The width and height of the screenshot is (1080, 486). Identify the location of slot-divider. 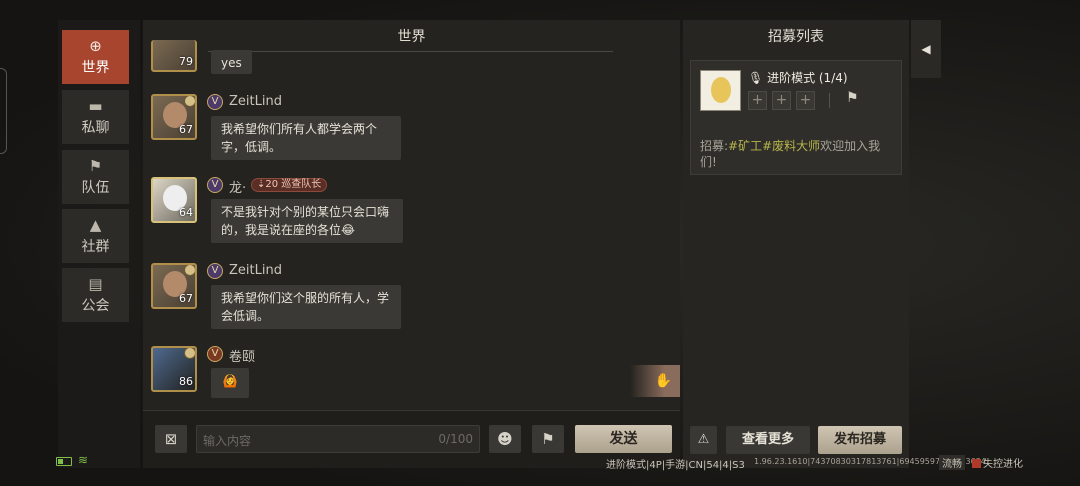
(829, 100).